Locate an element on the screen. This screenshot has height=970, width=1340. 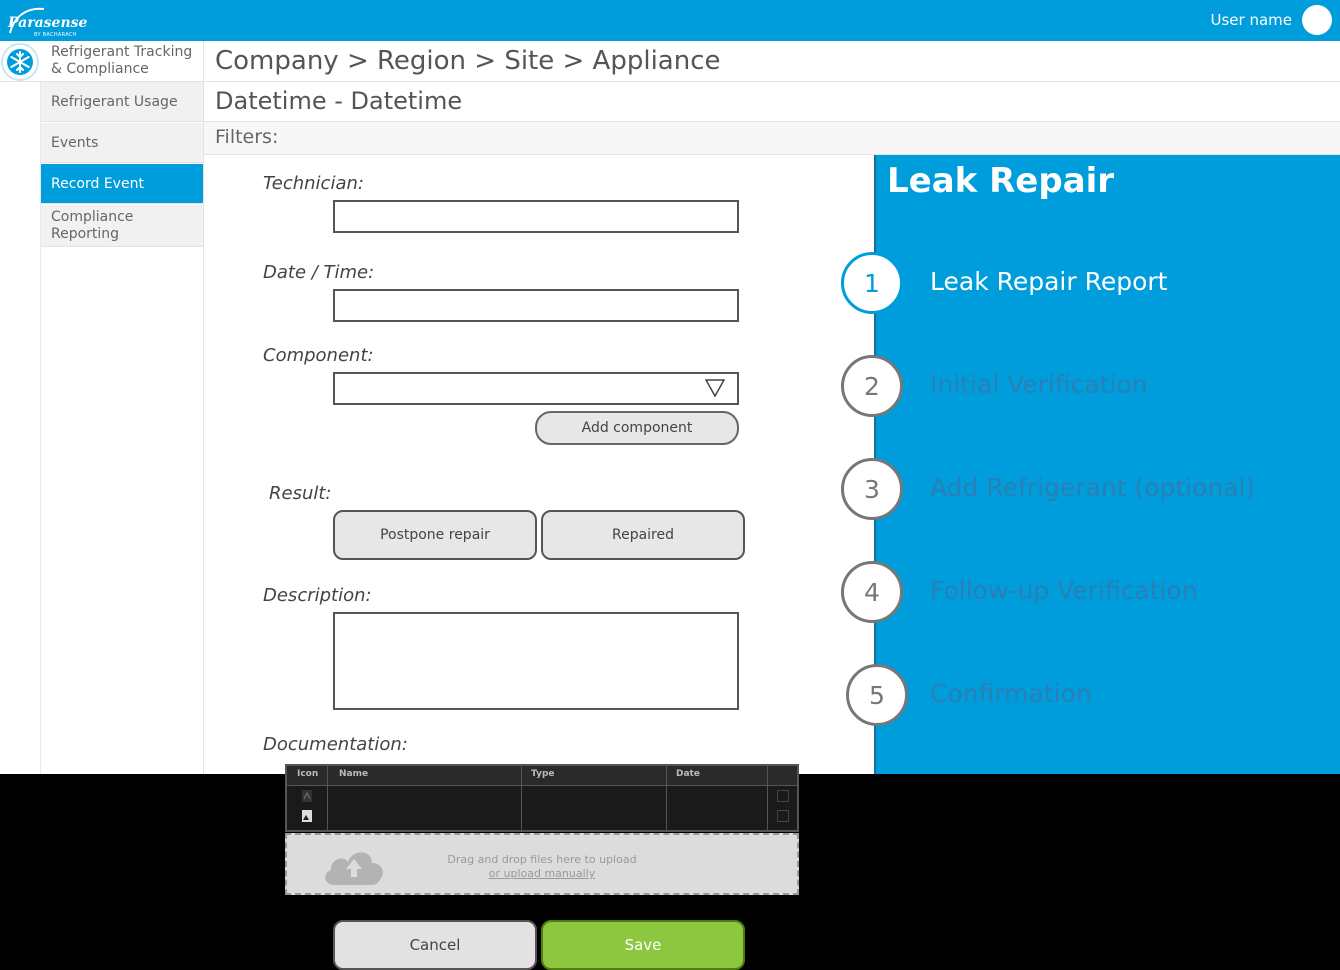
parasense-logo: Parasense BY BACHARACH is located at coordinates (46, 21).